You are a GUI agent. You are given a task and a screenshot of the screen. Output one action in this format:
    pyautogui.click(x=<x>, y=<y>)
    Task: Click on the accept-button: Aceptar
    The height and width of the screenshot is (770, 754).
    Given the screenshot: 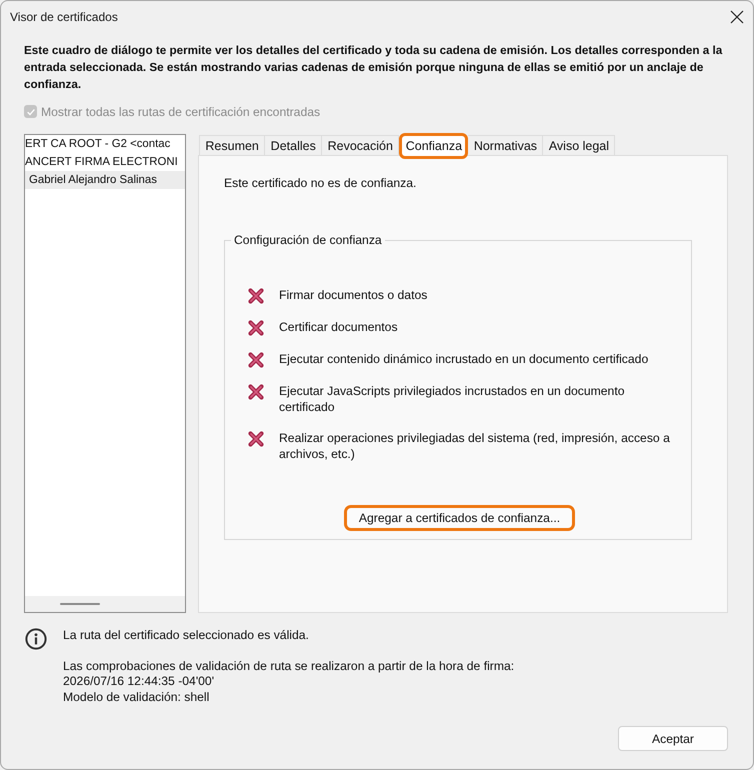 What is the action you would take?
    pyautogui.click(x=673, y=738)
    